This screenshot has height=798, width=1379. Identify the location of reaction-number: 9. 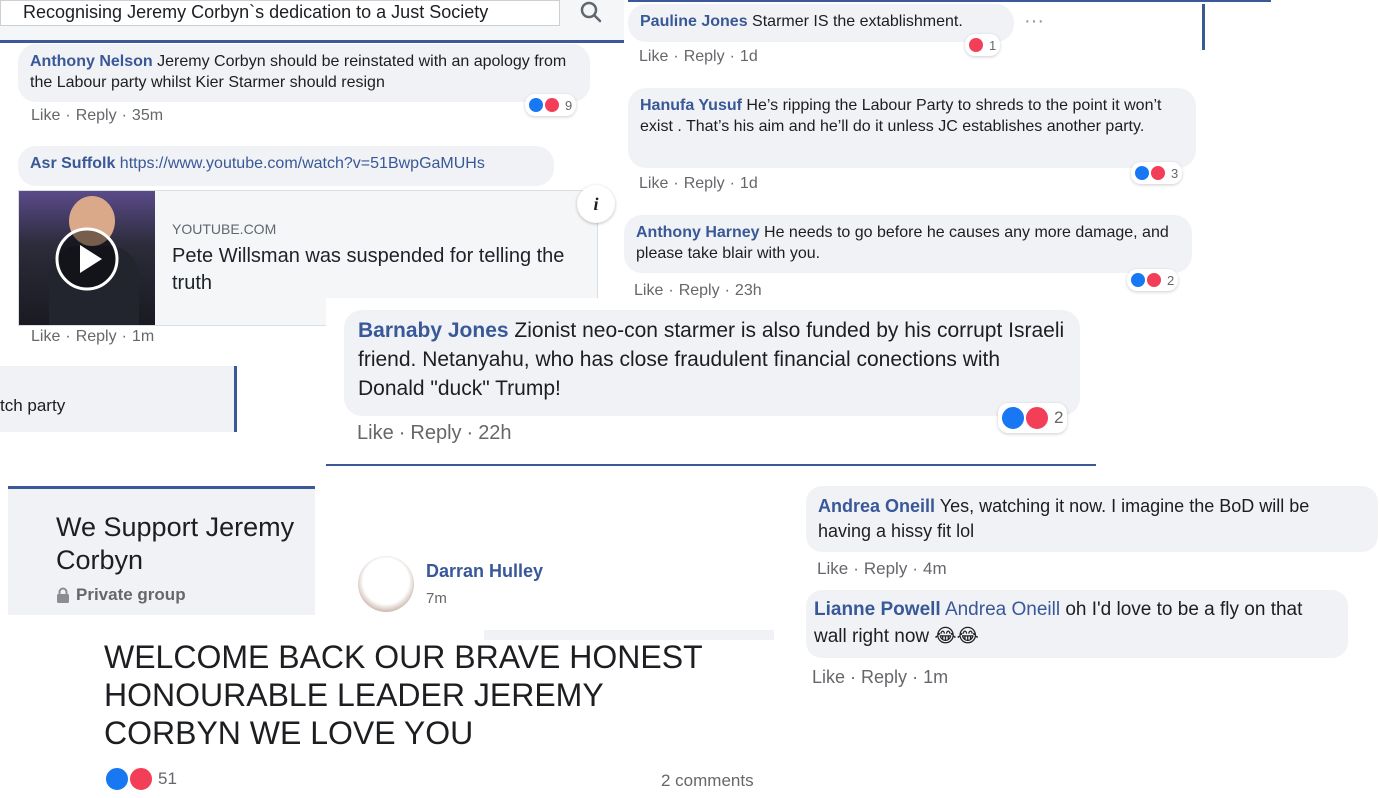
(569, 105).